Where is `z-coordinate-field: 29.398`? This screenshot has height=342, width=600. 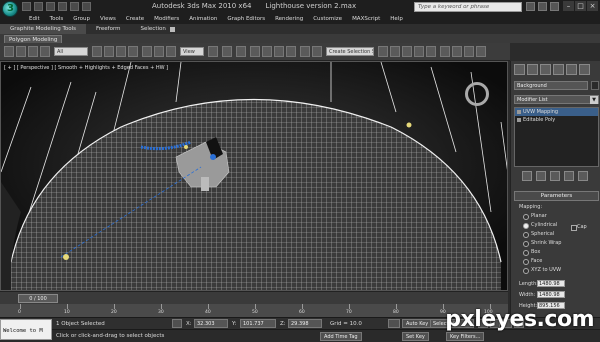 z-coordinate-field: 29.398 is located at coordinates (305, 323).